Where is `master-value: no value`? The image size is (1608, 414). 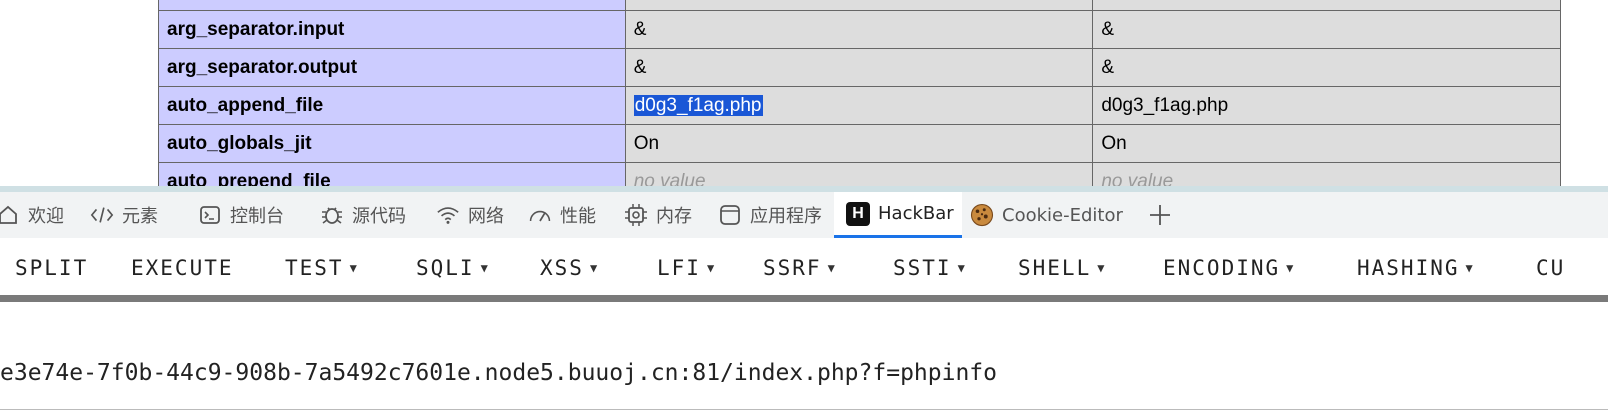
master-value: no value is located at coordinates (1326, 174).